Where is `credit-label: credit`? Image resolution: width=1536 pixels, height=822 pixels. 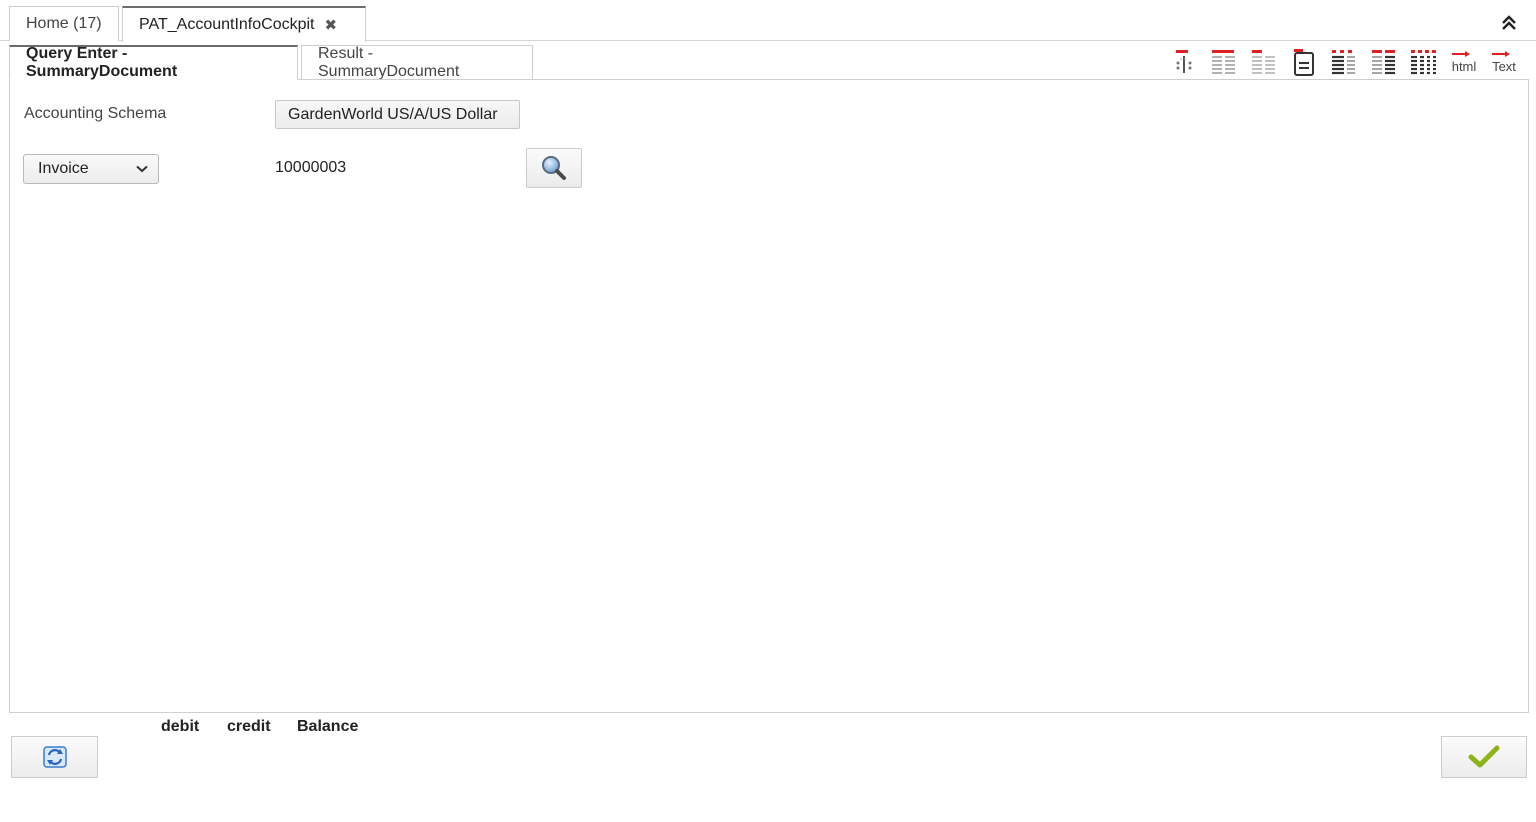 credit-label: credit is located at coordinates (249, 726).